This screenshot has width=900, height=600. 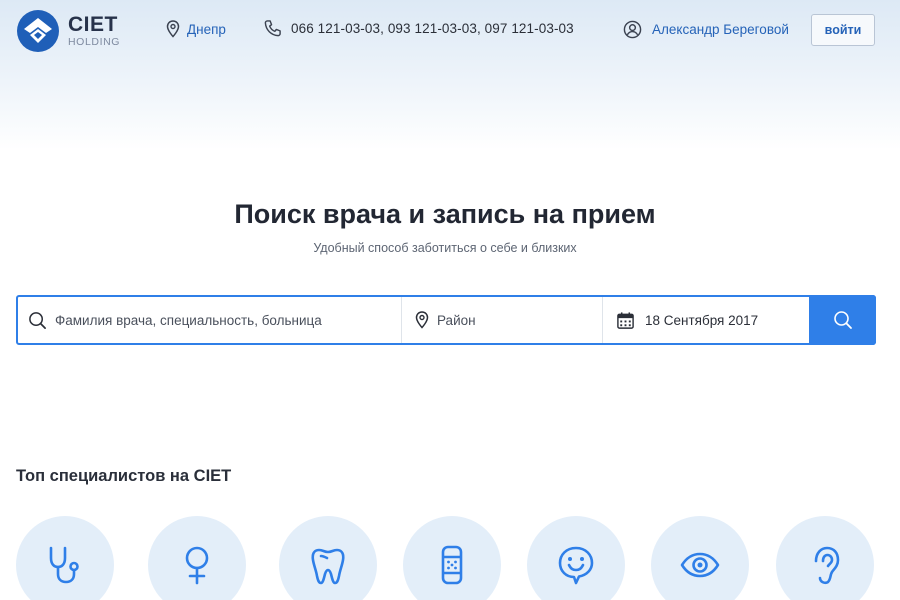 I want to click on city-selector: Днепр, so click(x=196, y=29).